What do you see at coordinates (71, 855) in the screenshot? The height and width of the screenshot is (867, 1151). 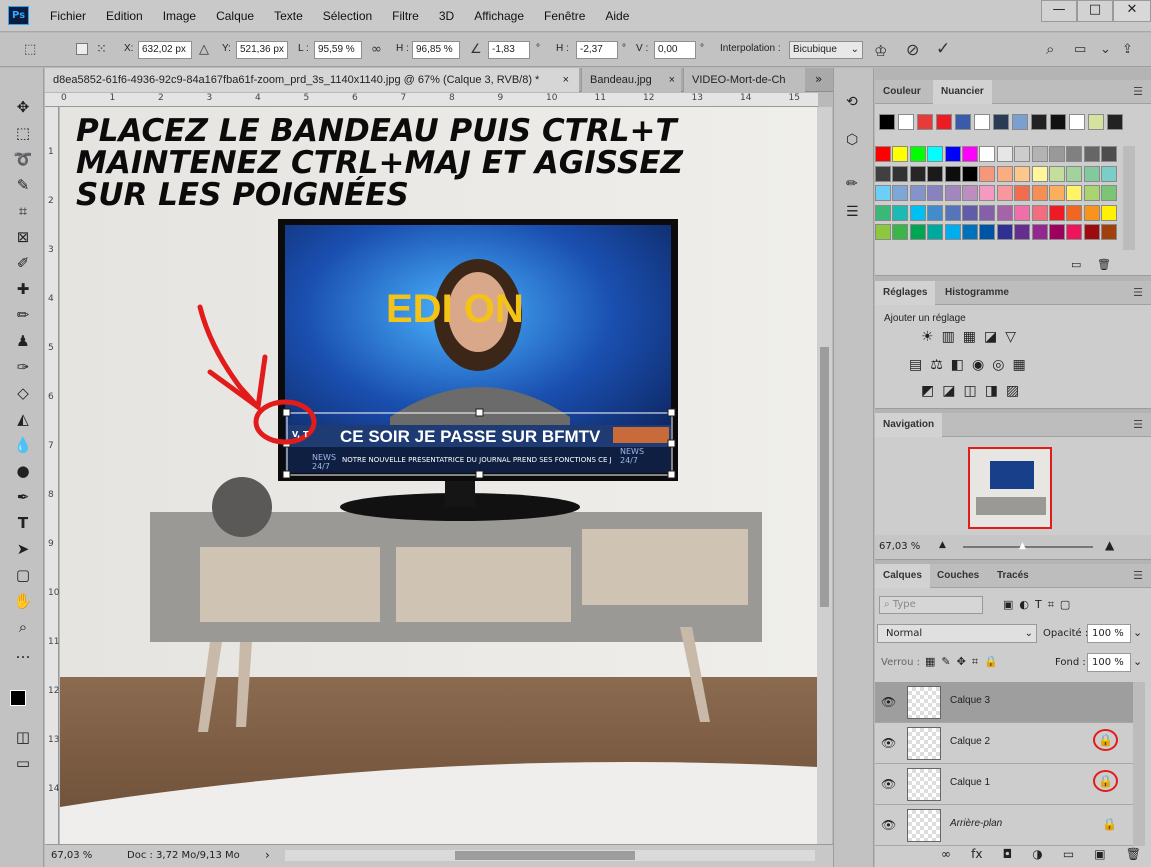 I see `zoom-level: 67,03 %` at bounding box center [71, 855].